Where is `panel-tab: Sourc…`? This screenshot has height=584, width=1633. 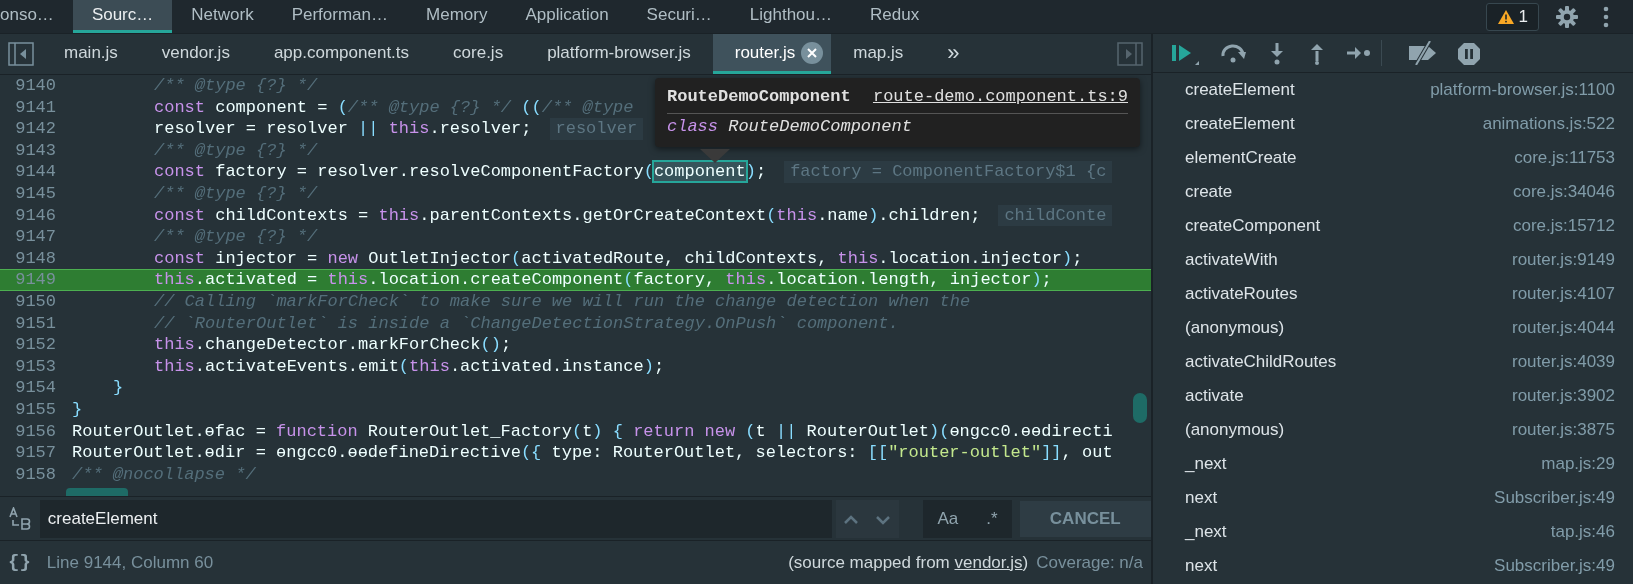 panel-tab: Sourc… is located at coordinates (122, 16).